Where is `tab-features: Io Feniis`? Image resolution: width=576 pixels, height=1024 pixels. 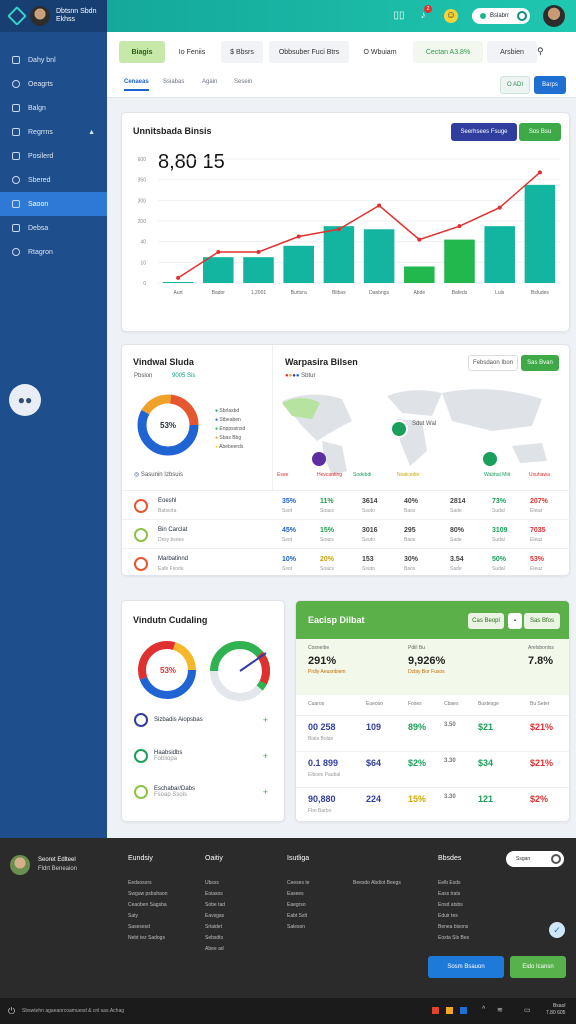
tab-features: Io Feniis is located at coordinates (192, 52).